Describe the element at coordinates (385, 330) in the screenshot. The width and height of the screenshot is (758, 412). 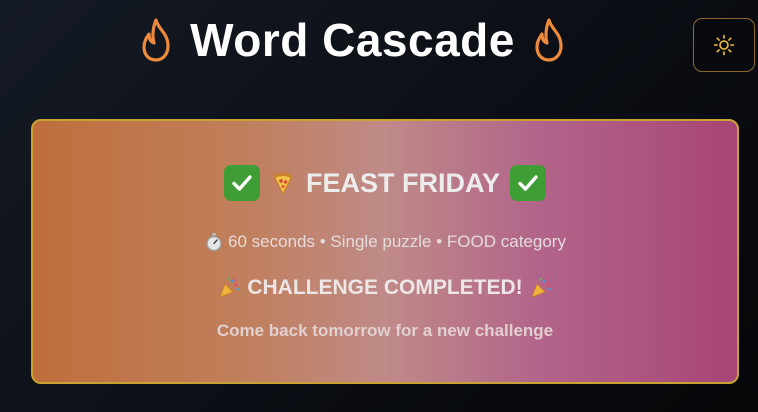
I see `comeback-message: Come back tomorrow for a new challenge` at that location.